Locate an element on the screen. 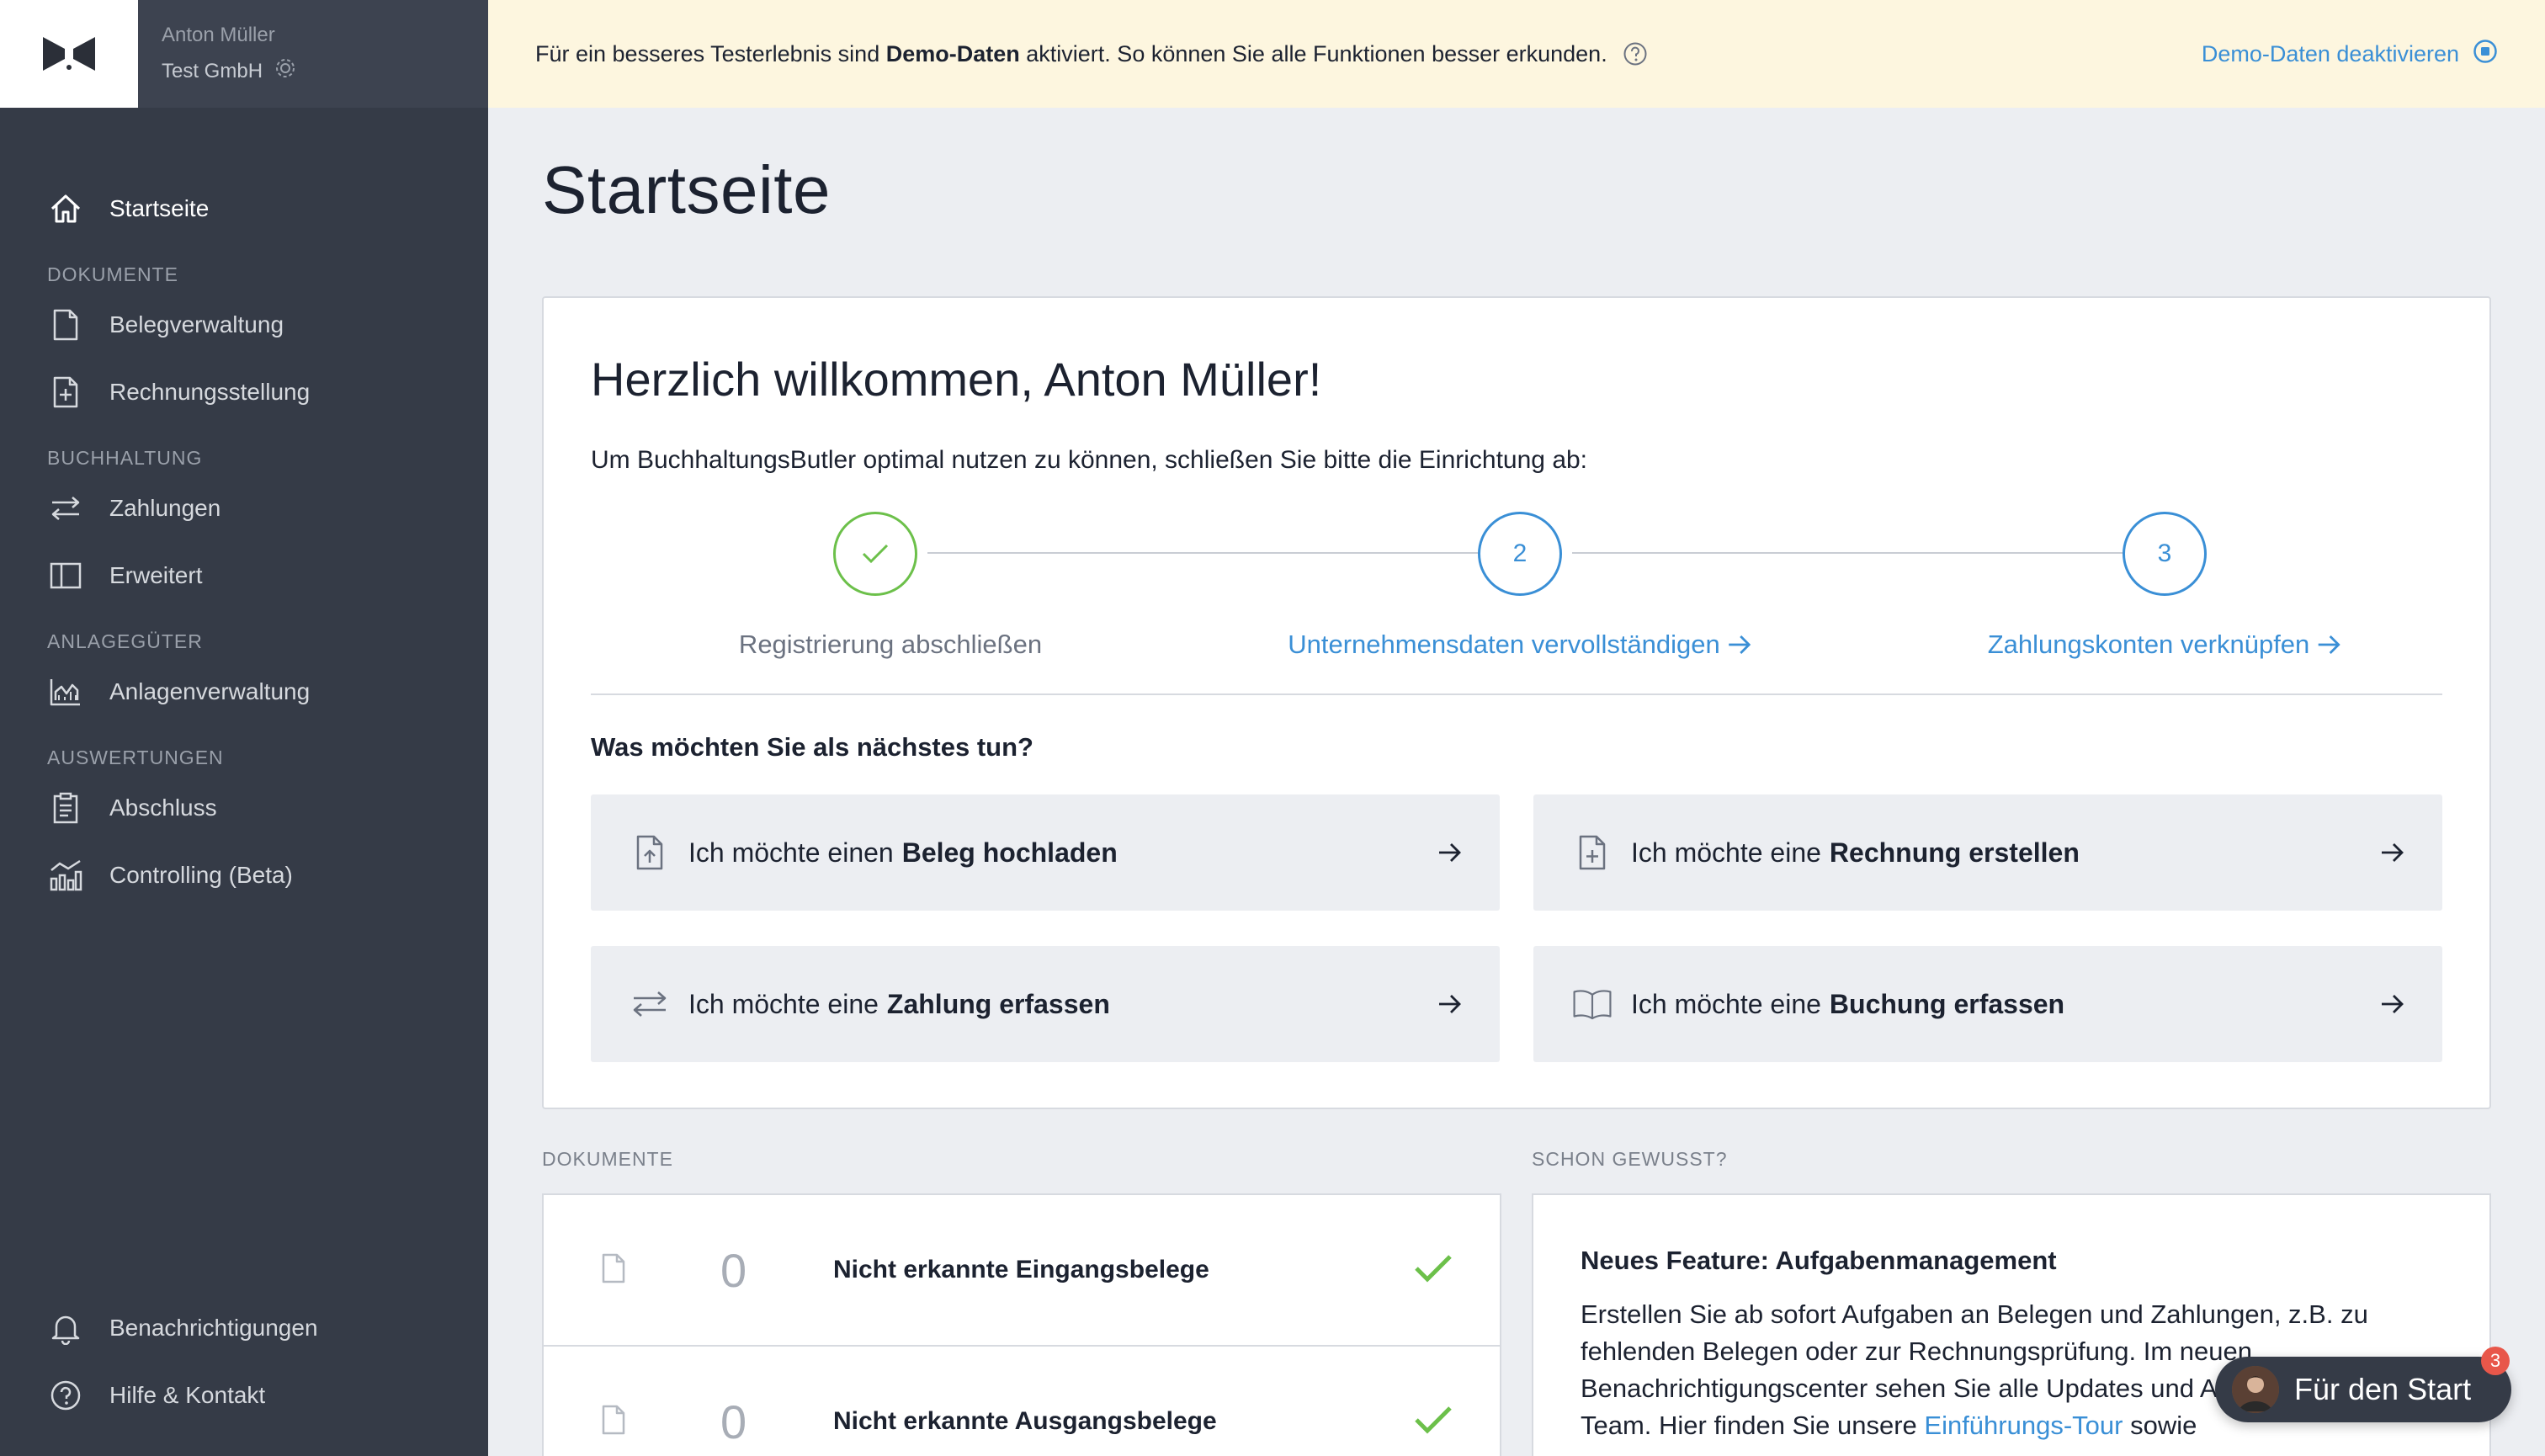 This screenshot has height=1456, width=2545. action-bold: Rechnung erstellen is located at coordinates (1954, 852).